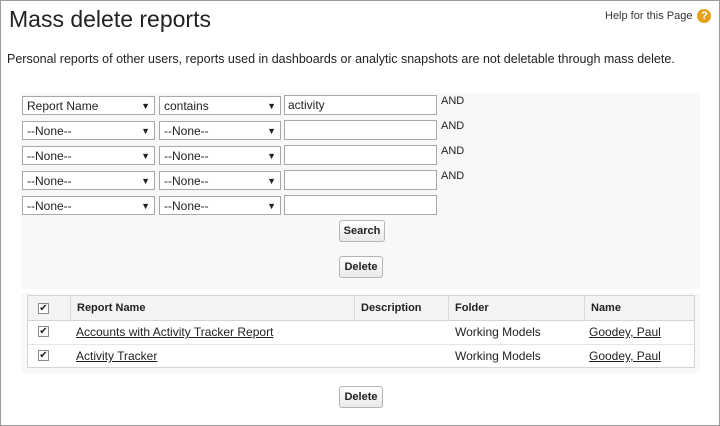 Image resolution: width=720 pixels, height=426 pixels. I want to click on criteria-field-select-5: --None-- ▼, so click(88, 205).